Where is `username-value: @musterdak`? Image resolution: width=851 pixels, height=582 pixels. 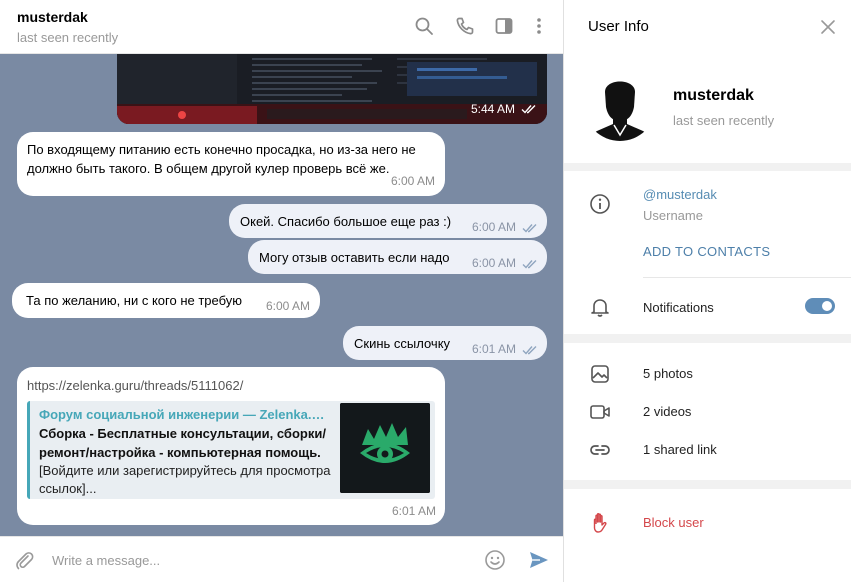 username-value: @musterdak is located at coordinates (680, 194).